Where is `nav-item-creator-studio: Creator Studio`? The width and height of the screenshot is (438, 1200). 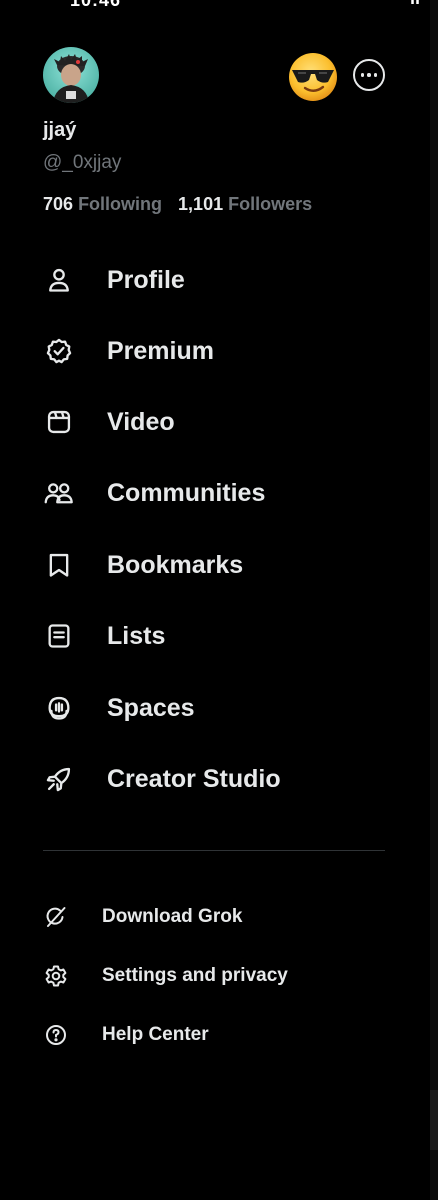 nav-item-creator-studio: Creator Studio is located at coordinates (219, 779).